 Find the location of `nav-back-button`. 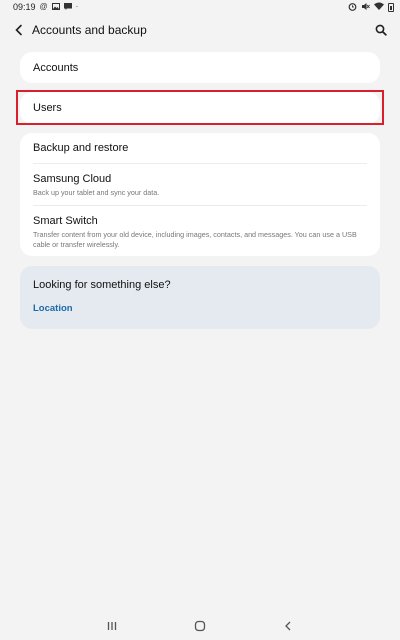

nav-back-button is located at coordinates (288, 626).